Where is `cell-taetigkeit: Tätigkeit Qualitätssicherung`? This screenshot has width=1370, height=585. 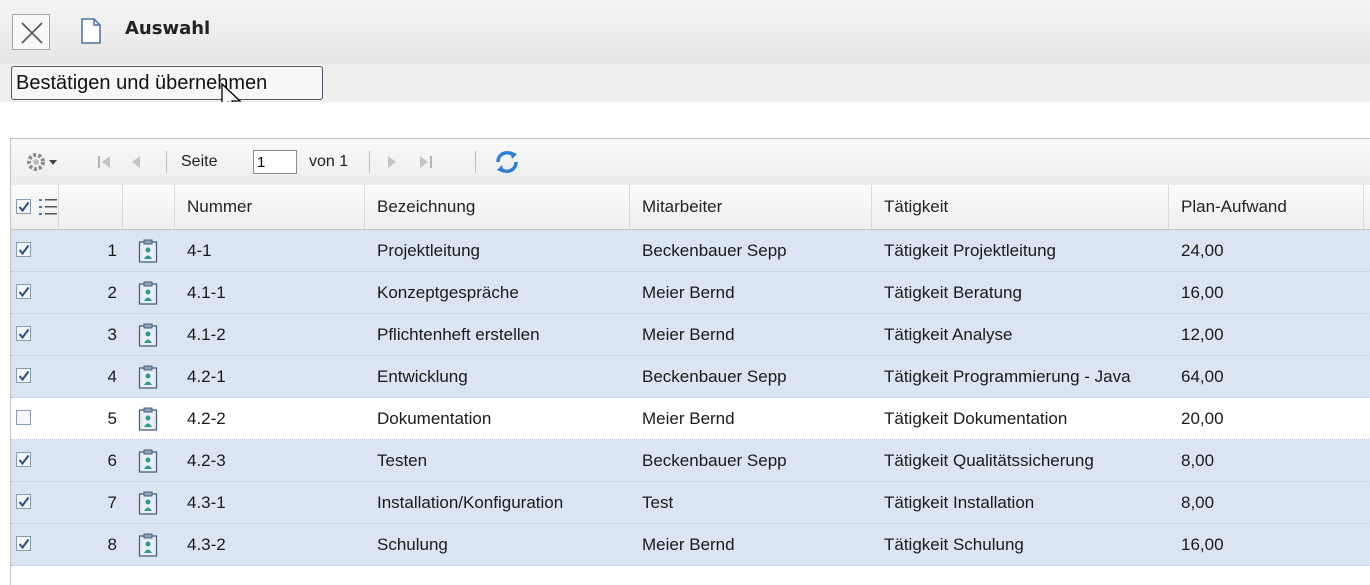 cell-taetigkeit: Tätigkeit Qualitätssicherung is located at coordinates (989, 460).